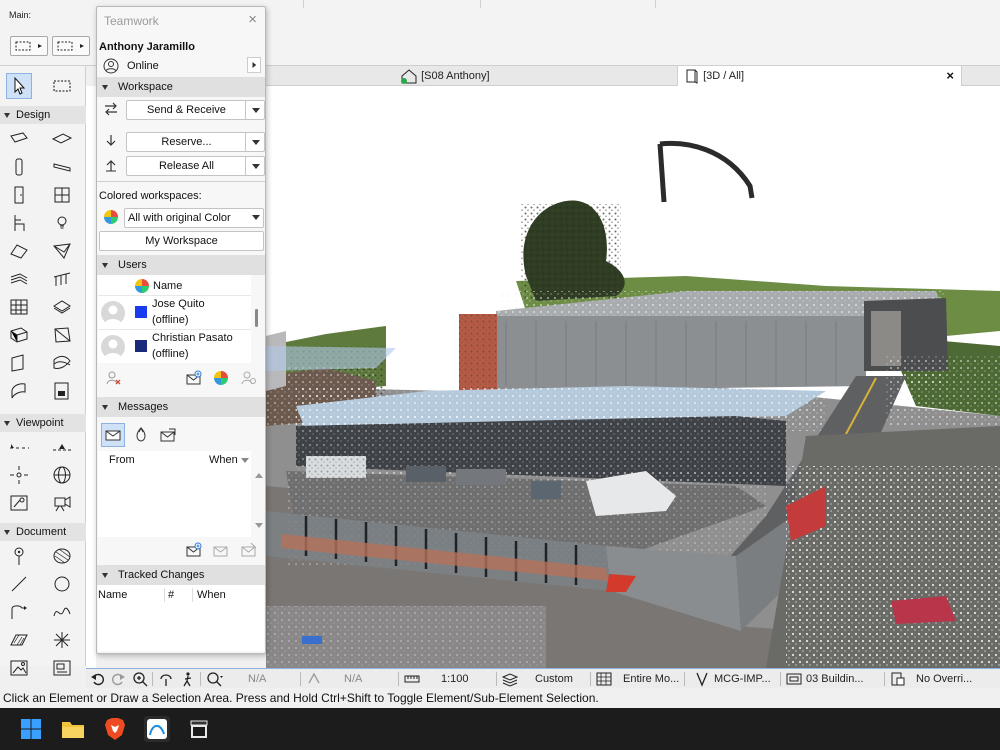 The image size is (1000, 750). I want to click on drawing-tool, so click(62, 668).